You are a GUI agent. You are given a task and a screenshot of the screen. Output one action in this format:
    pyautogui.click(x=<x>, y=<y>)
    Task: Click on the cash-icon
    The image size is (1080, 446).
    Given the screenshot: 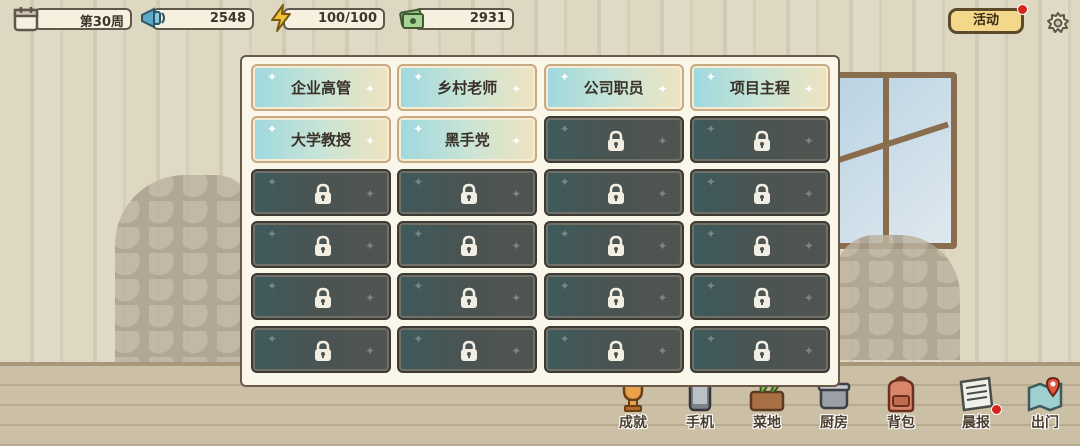 What is the action you would take?
    pyautogui.click(x=411, y=19)
    